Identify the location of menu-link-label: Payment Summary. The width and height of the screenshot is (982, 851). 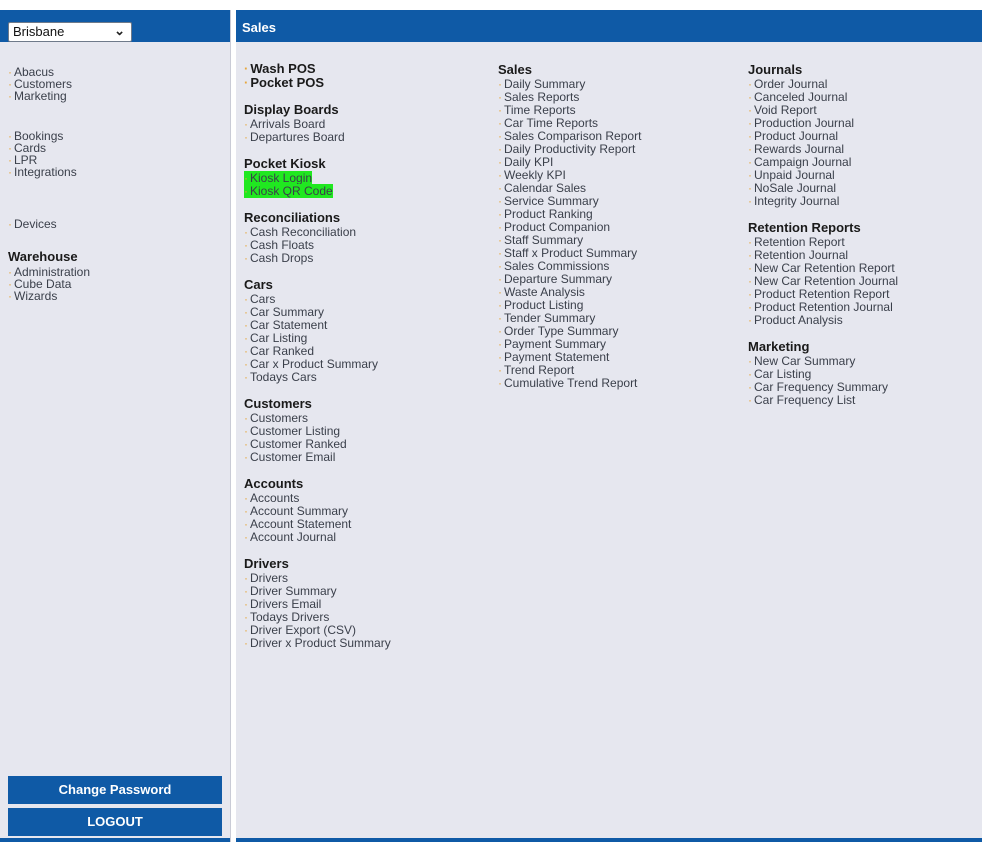
(555, 344).